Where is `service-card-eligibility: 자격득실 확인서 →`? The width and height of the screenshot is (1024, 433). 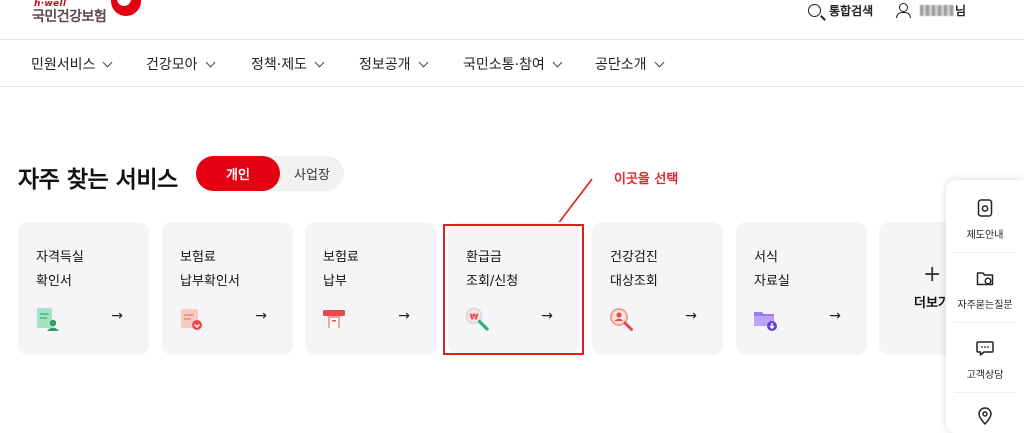 service-card-eligibility: 자격득실 확인서 → is located at coordinates (83, 288).